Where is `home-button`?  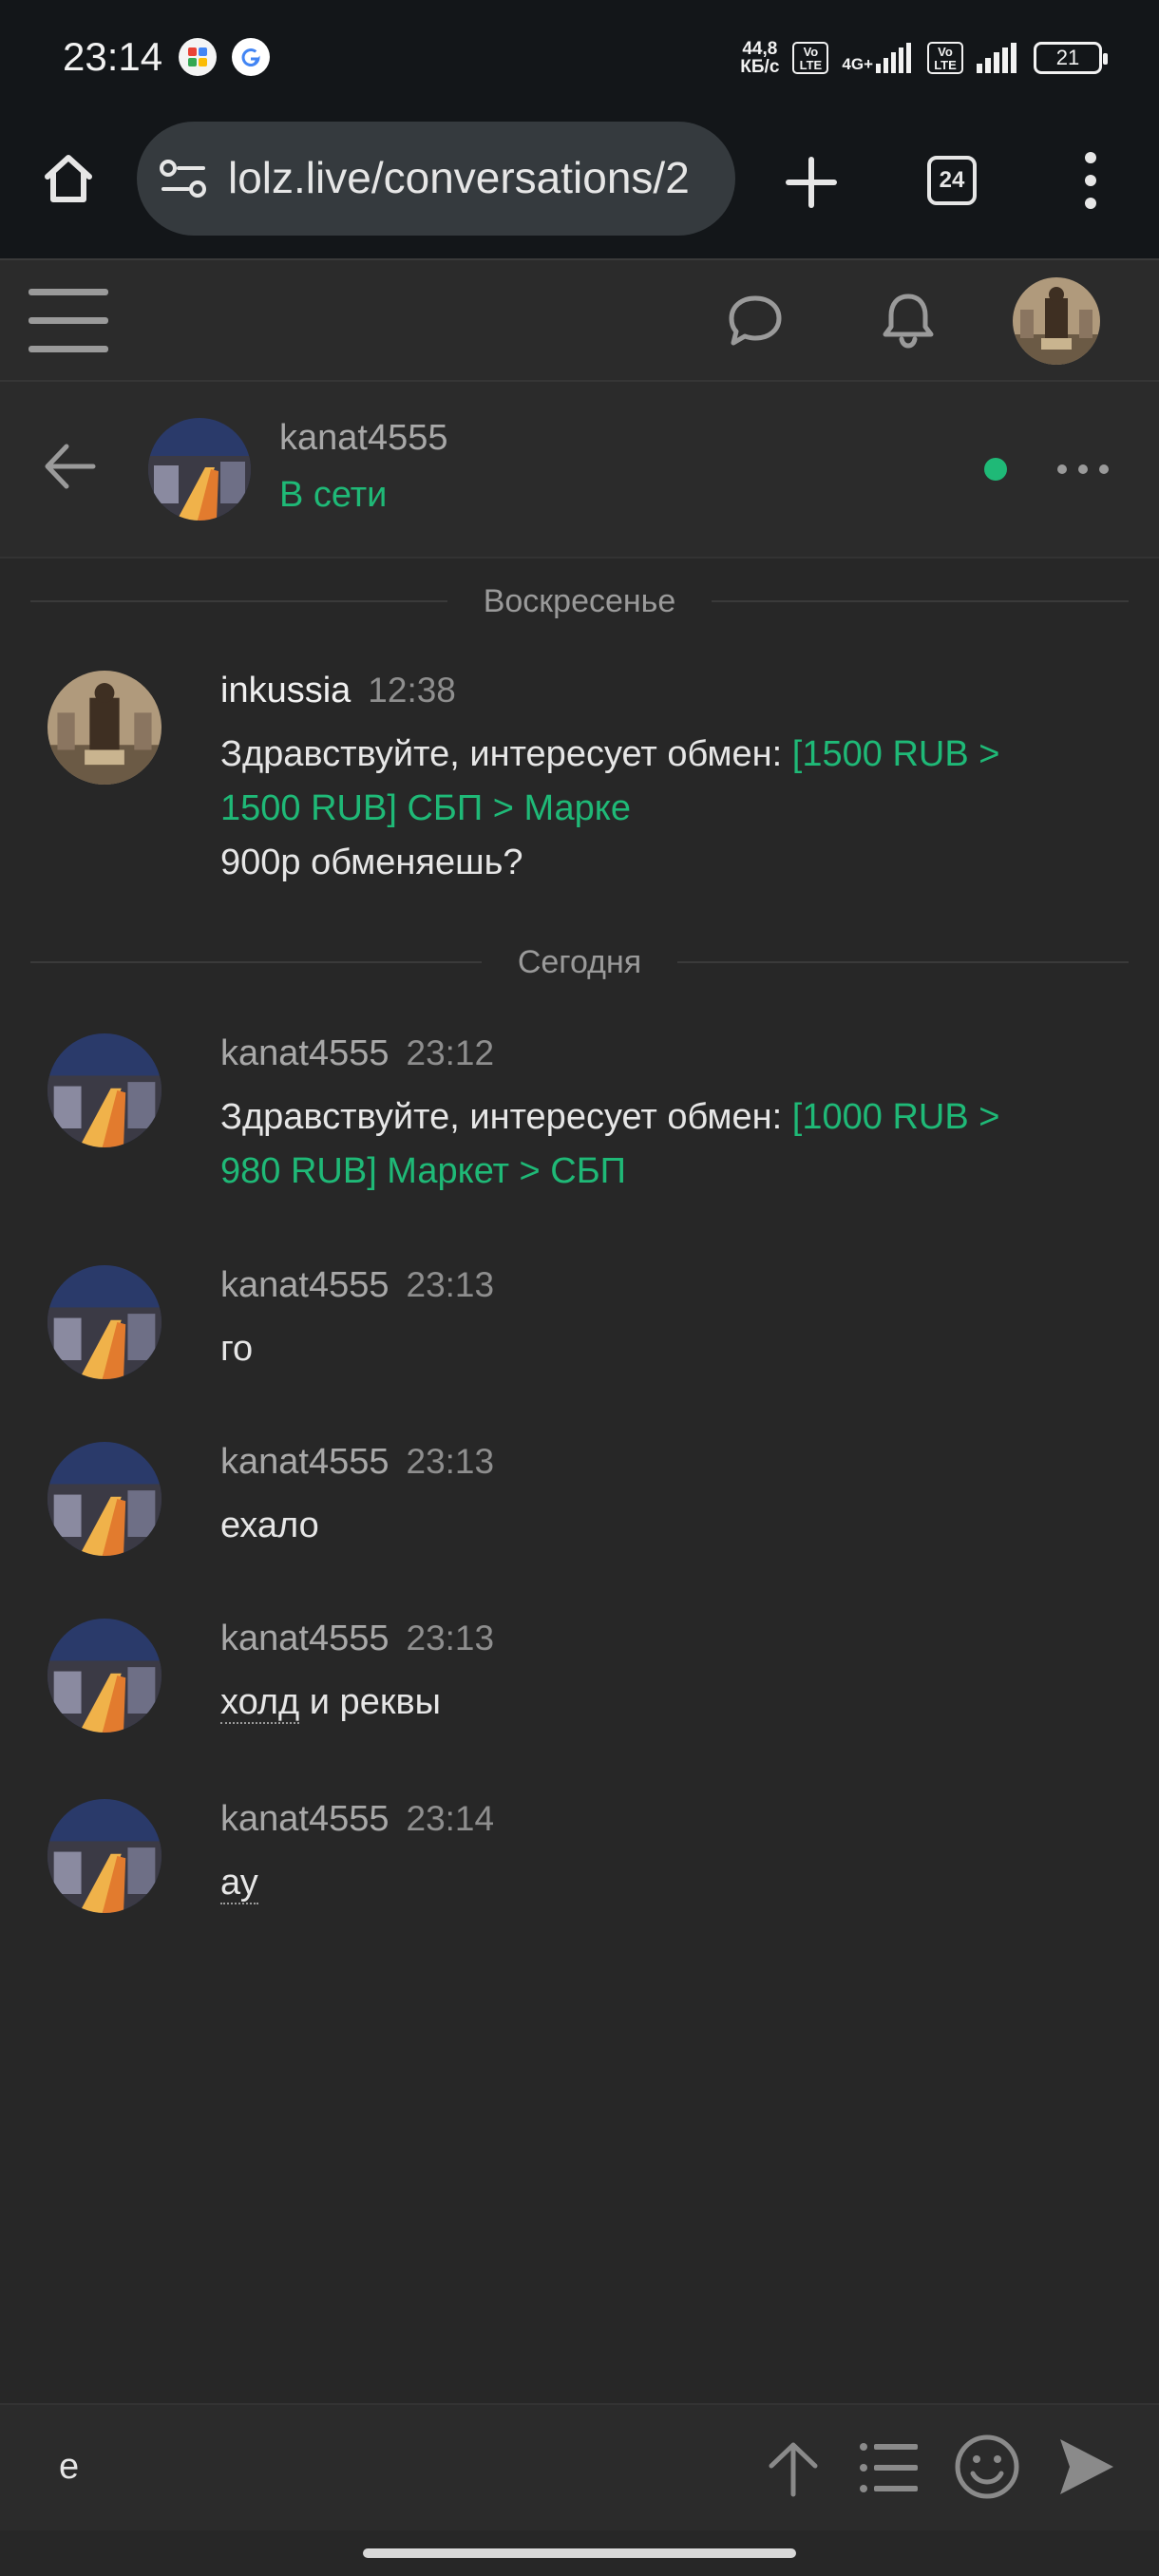 home-button is located at coordinates (68, 178).